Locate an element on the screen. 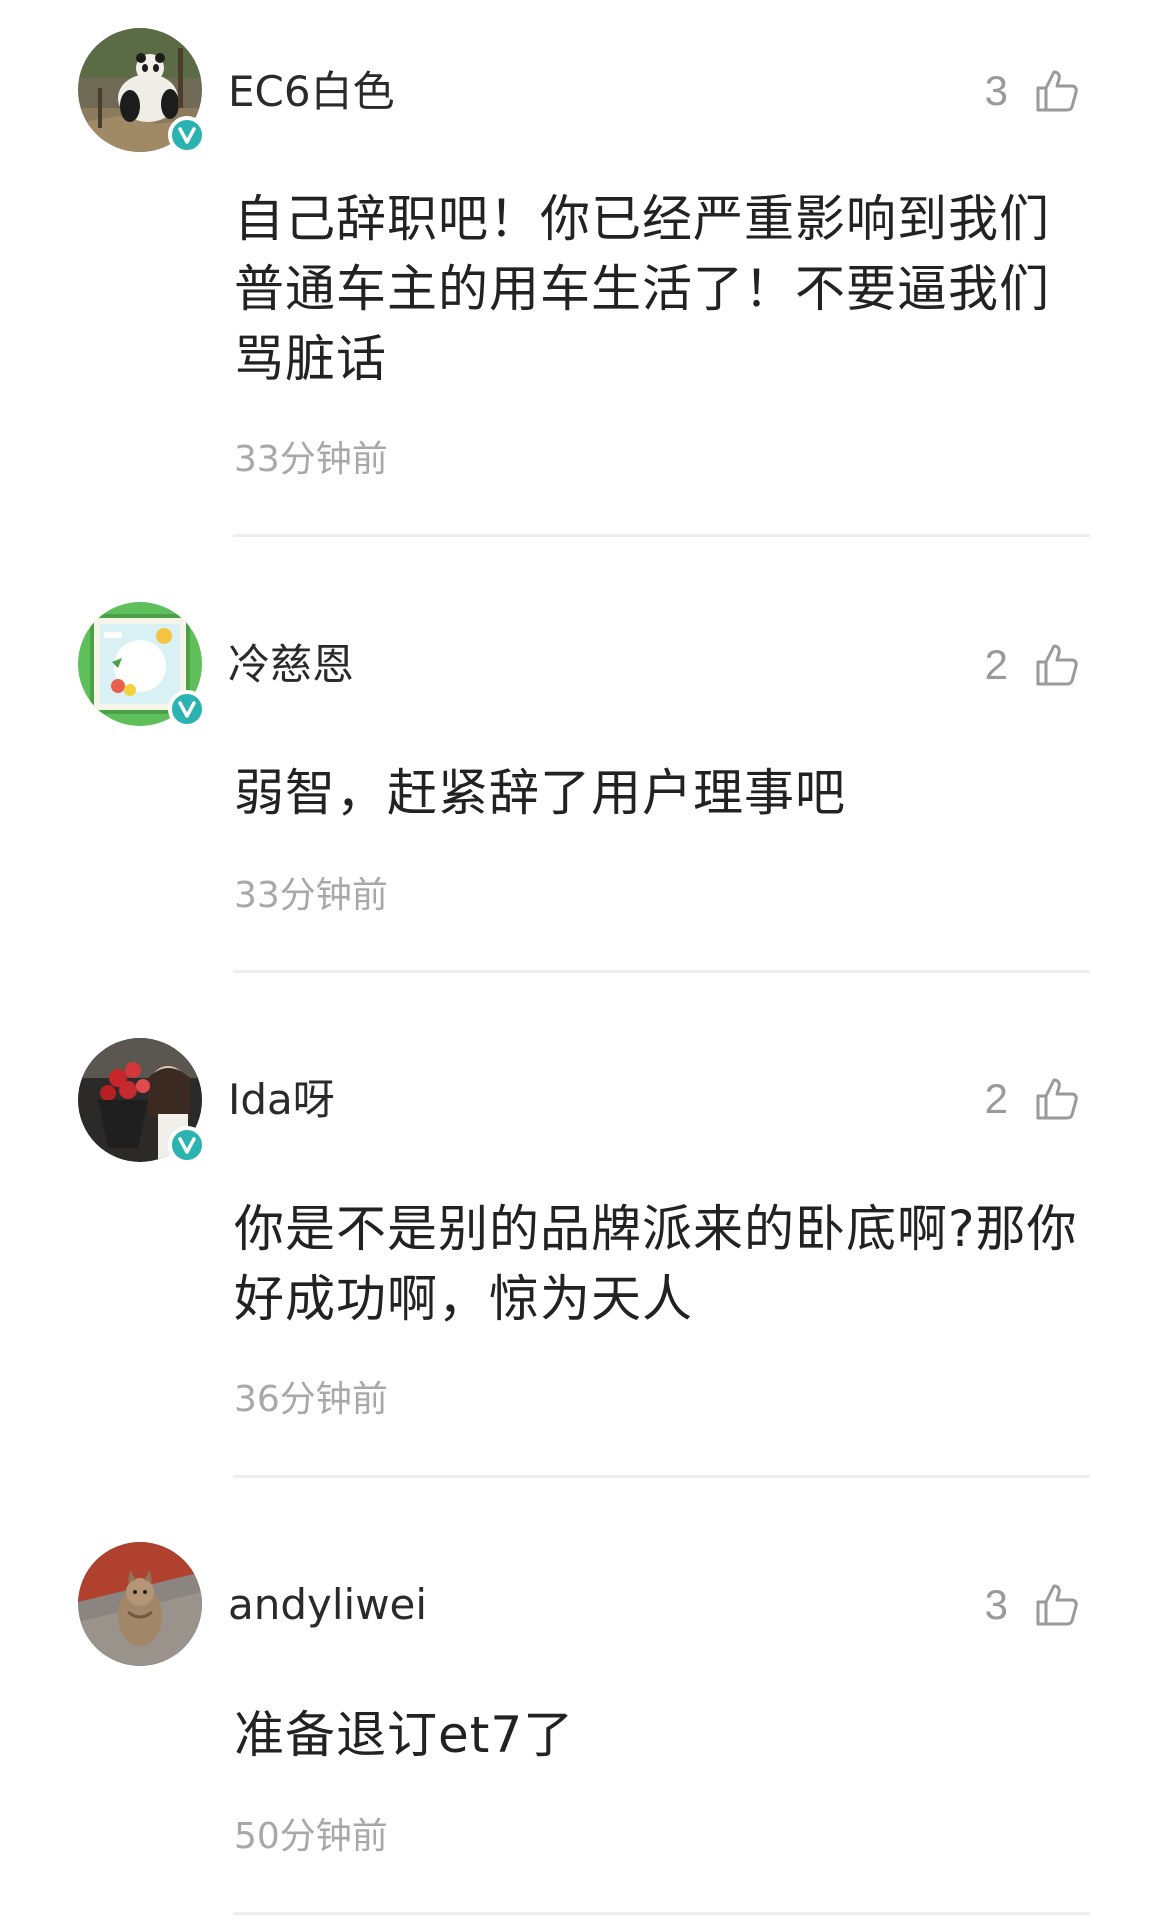 The image size is (1170, 1920). username: 冷慈恩 is located at coordinates (291, 665).